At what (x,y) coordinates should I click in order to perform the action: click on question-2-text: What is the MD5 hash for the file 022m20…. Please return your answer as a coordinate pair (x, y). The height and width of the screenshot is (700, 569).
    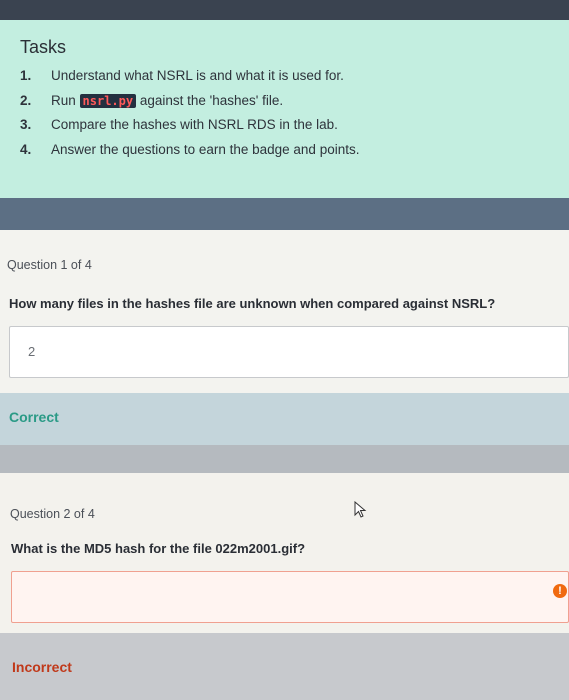
    Looking at the image, I should click on (158, 548).